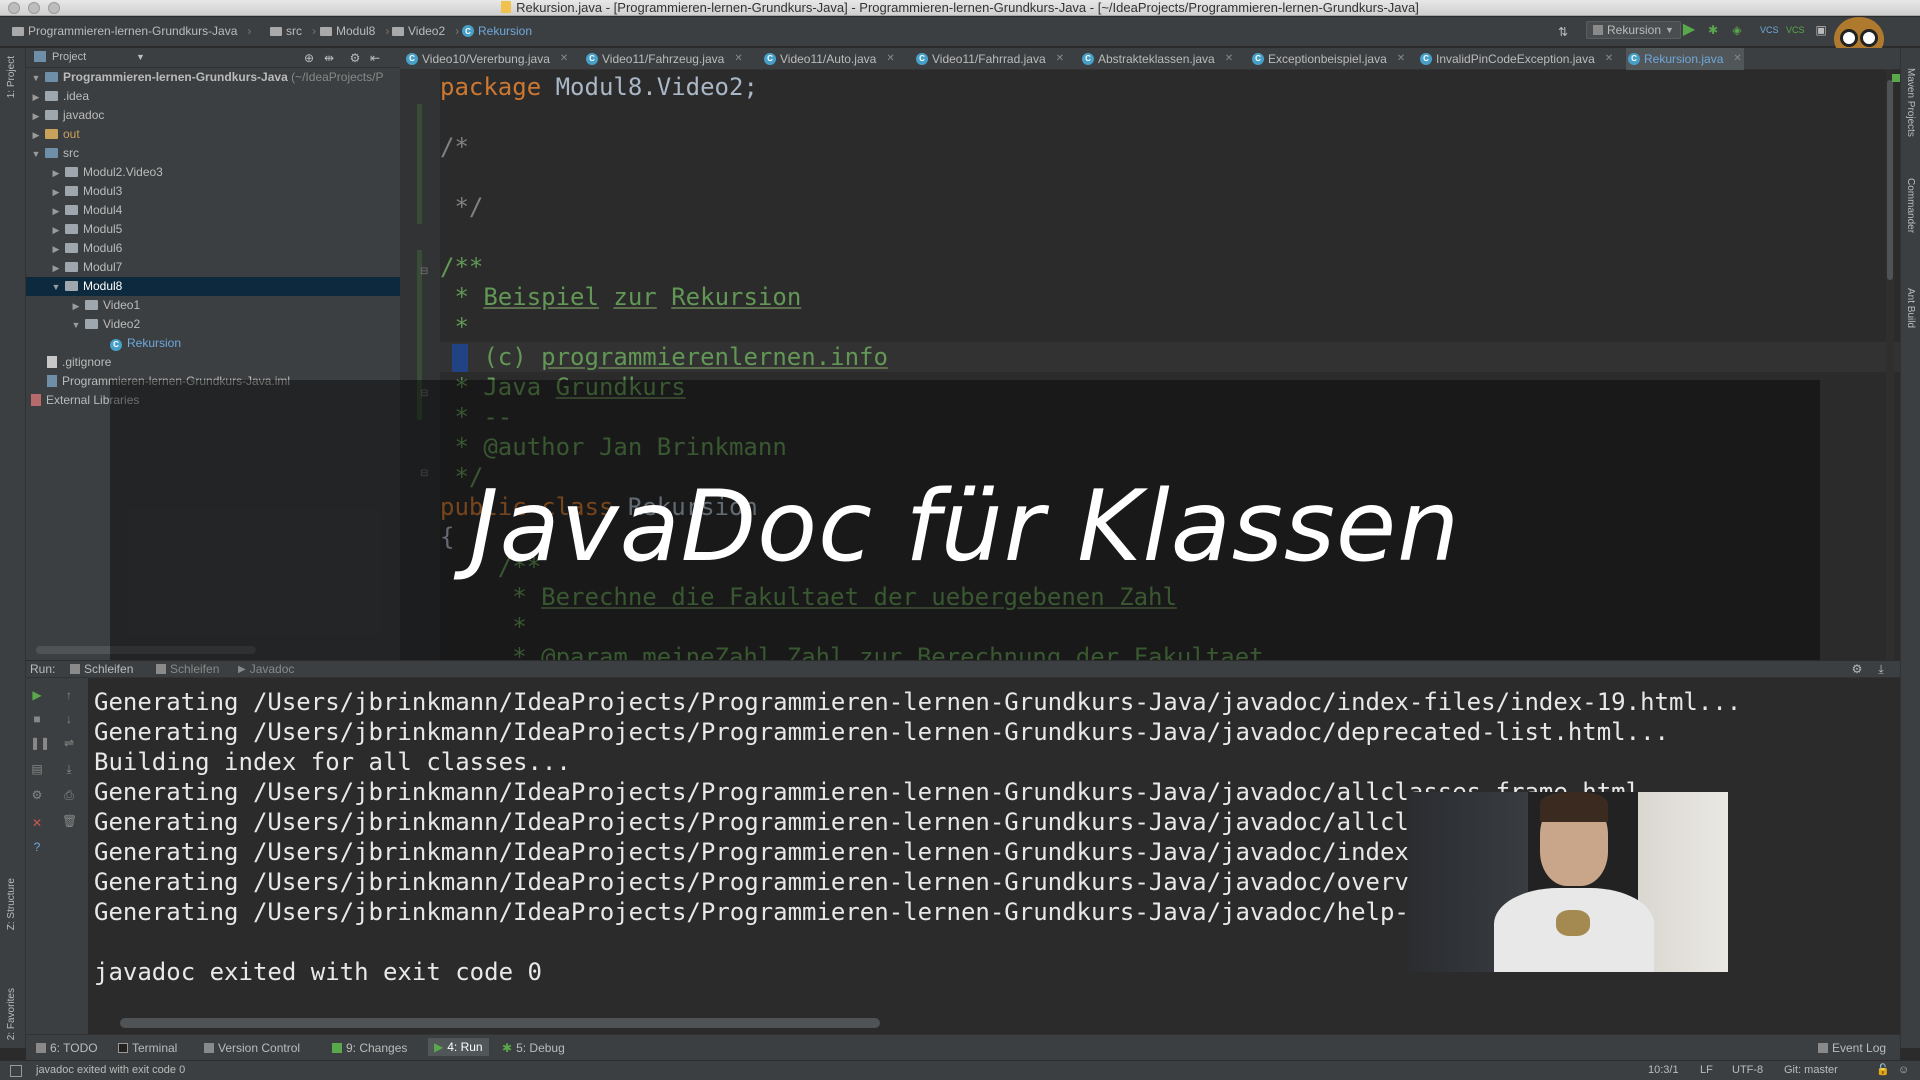  What do you see at coordinates (1706, 1070) in the screenshot?
I see `line-separator: LF` at bounding box center [1706, 1070].